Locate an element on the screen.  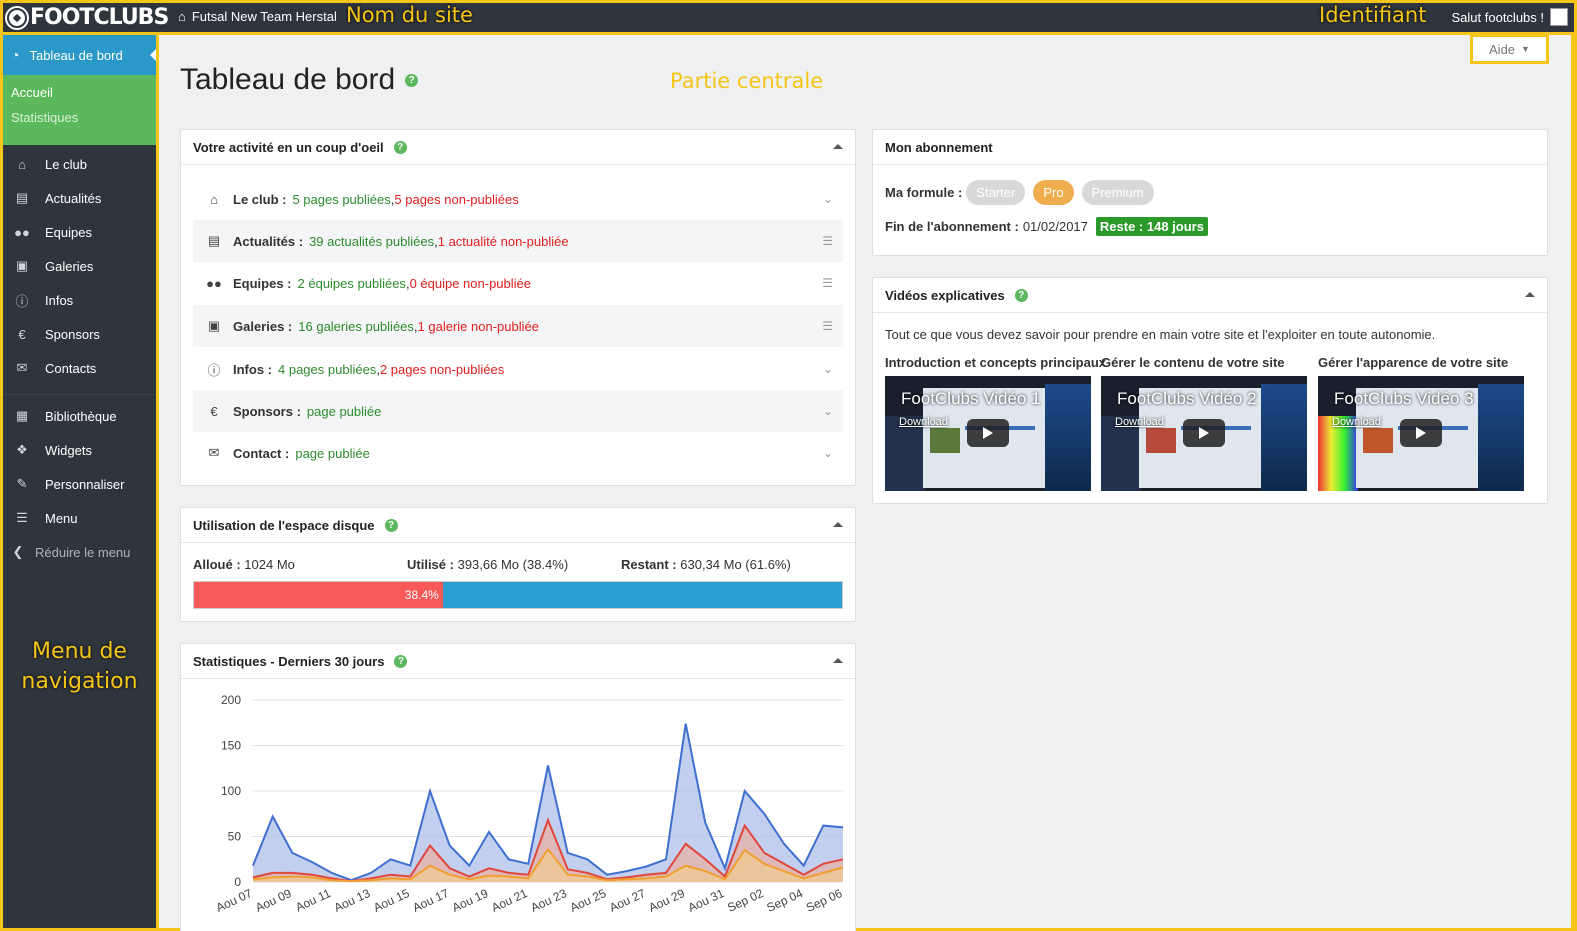
sidebar-item-label: Tableau de bord is located at coordinates (76, 55).